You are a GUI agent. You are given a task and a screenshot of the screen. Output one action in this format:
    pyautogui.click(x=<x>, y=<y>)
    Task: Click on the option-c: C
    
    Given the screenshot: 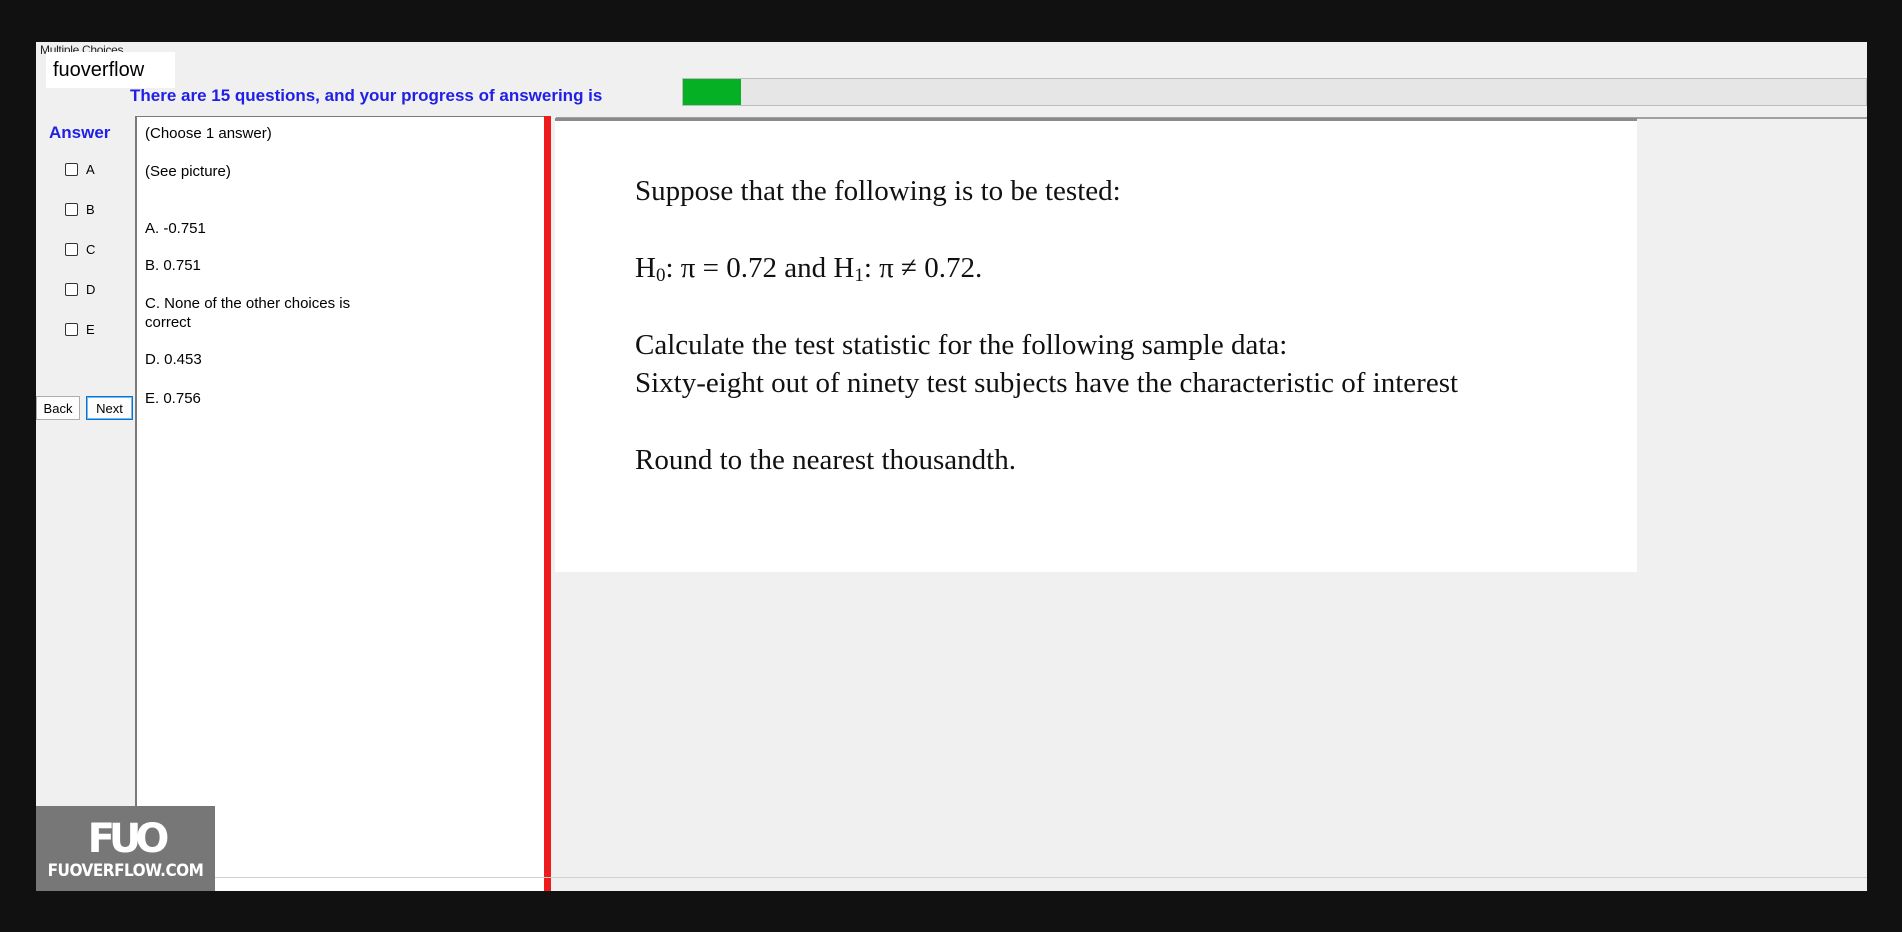 What is the action you would take?
    pyautogui.click(x=80, y=249)
    